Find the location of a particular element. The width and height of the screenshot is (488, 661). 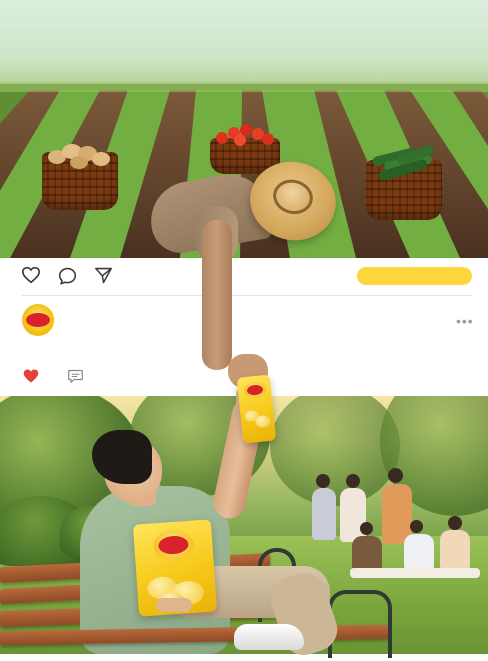

chip-bag-small is located at coordinates (256, 409).